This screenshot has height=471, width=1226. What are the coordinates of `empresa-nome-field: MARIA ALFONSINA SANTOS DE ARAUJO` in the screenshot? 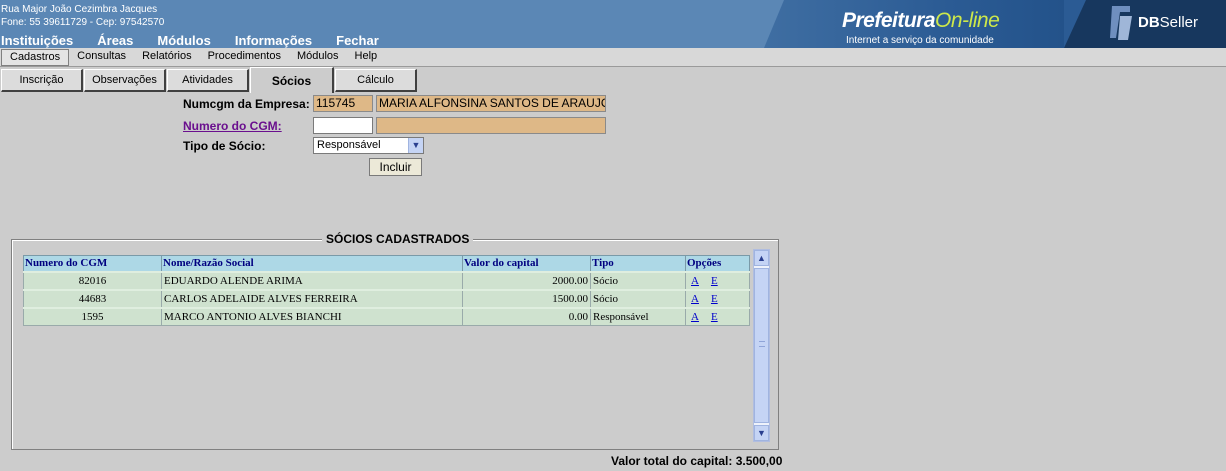 It's located at (491, 103).